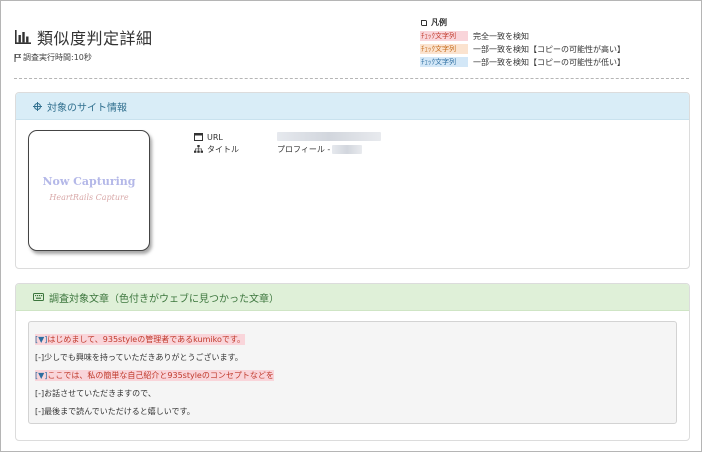  Describe the element at coordinates (352, 357) in the screenshot. I see `article-line: [-] 少しでも興味を持っていただきありがとうございます。` at that location.